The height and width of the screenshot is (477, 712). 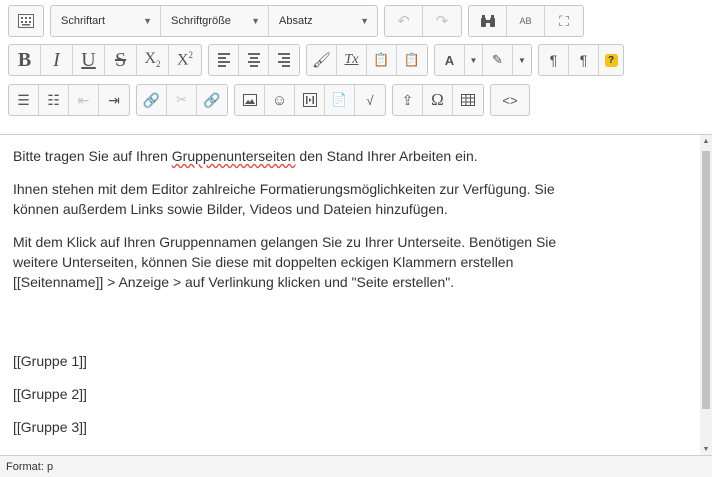 What do you see at coordinates (468, 100) in the screenshot?
I see `insert-table-button` at bounding box center [468, 100].